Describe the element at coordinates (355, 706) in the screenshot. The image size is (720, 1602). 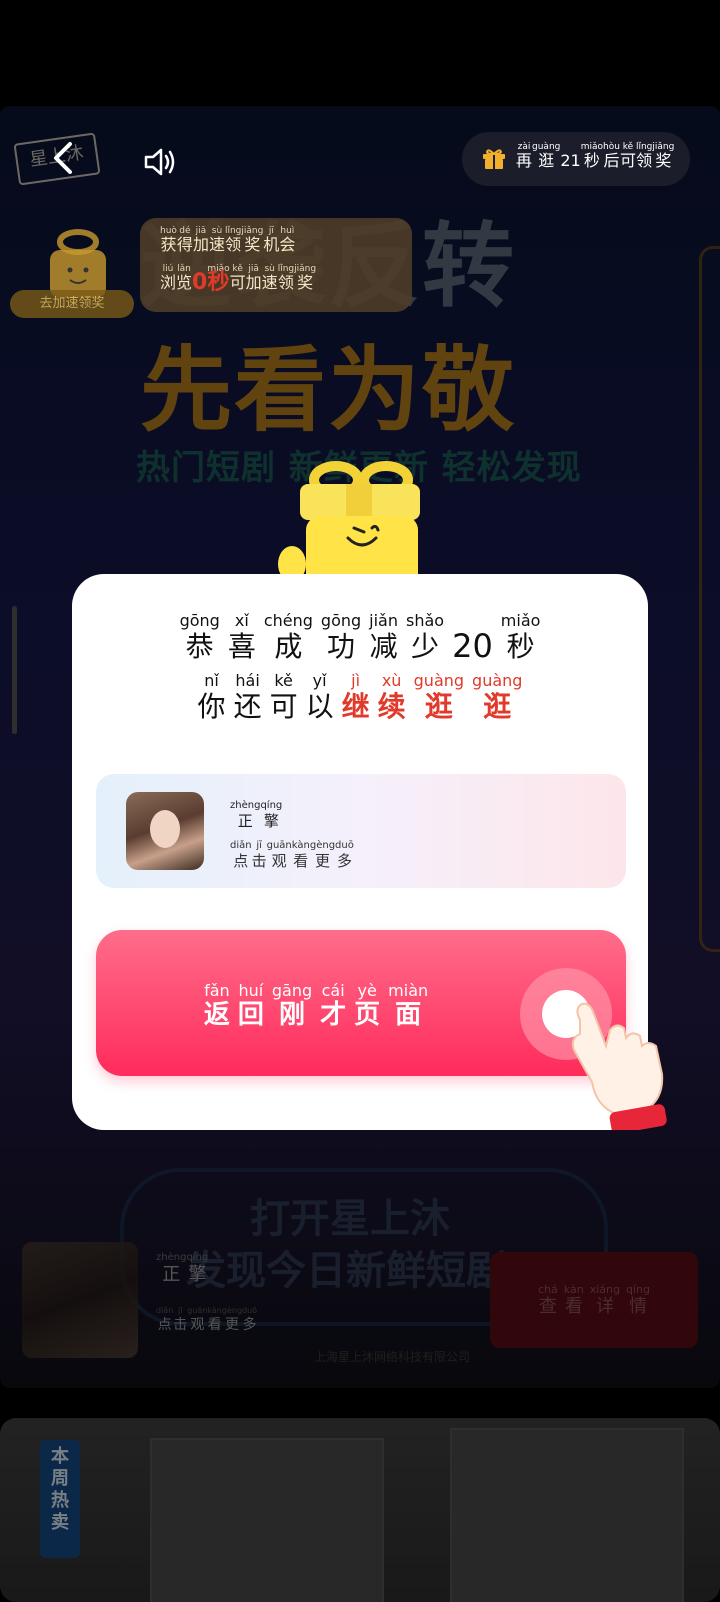
I see `hanzi: 继` at that location.